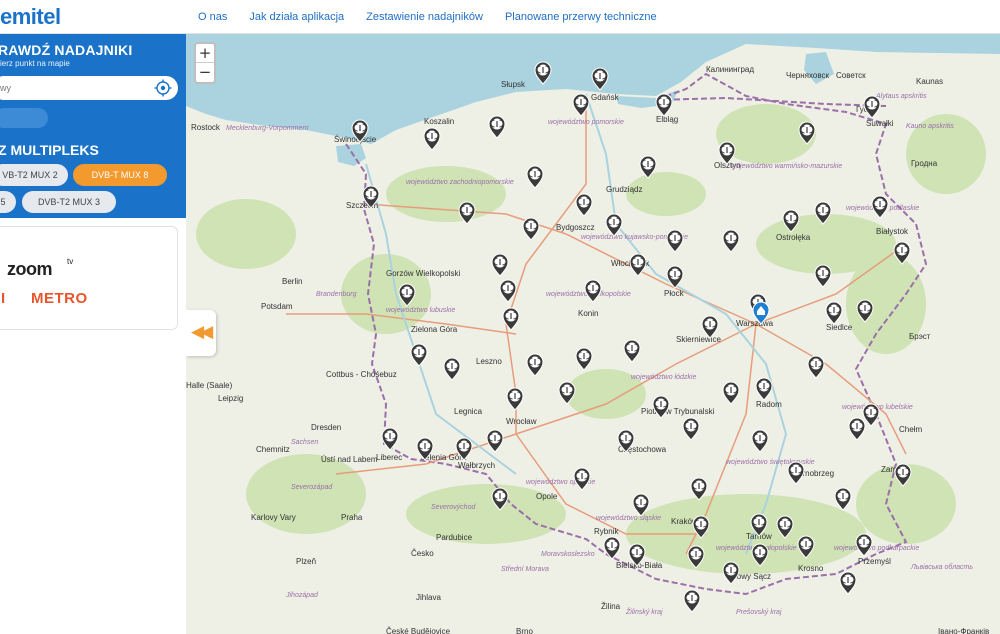 Image resolution: width=1000 pixels, height=634 pixels. I want to click on place-label: Střední Morava, so click(525, 569).